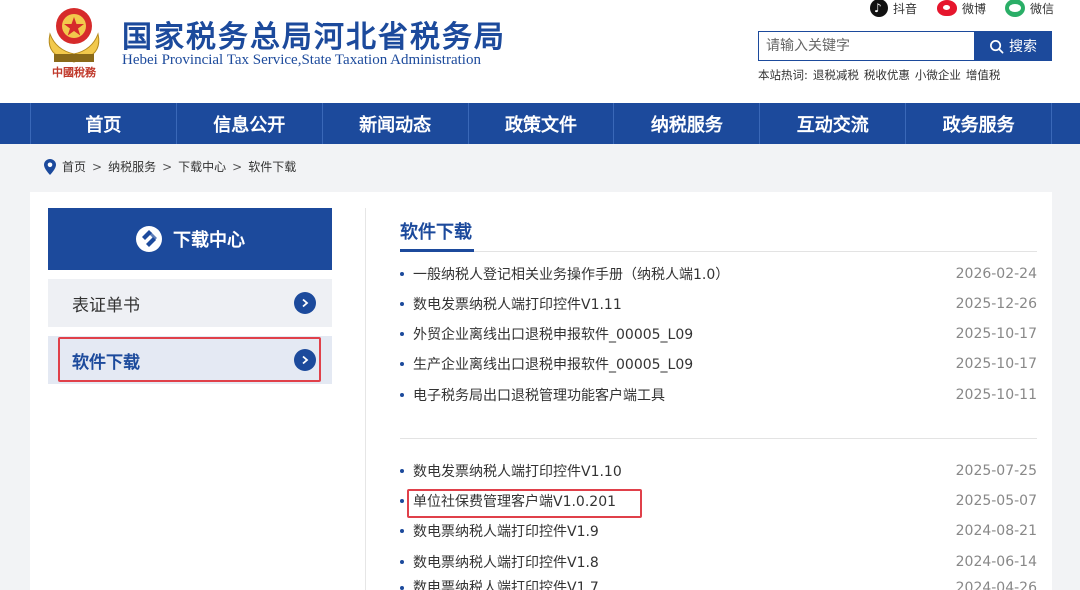 The image size is (1080, 590). I want to click on sidebar-heading: 下载中心, so click(190, 239).